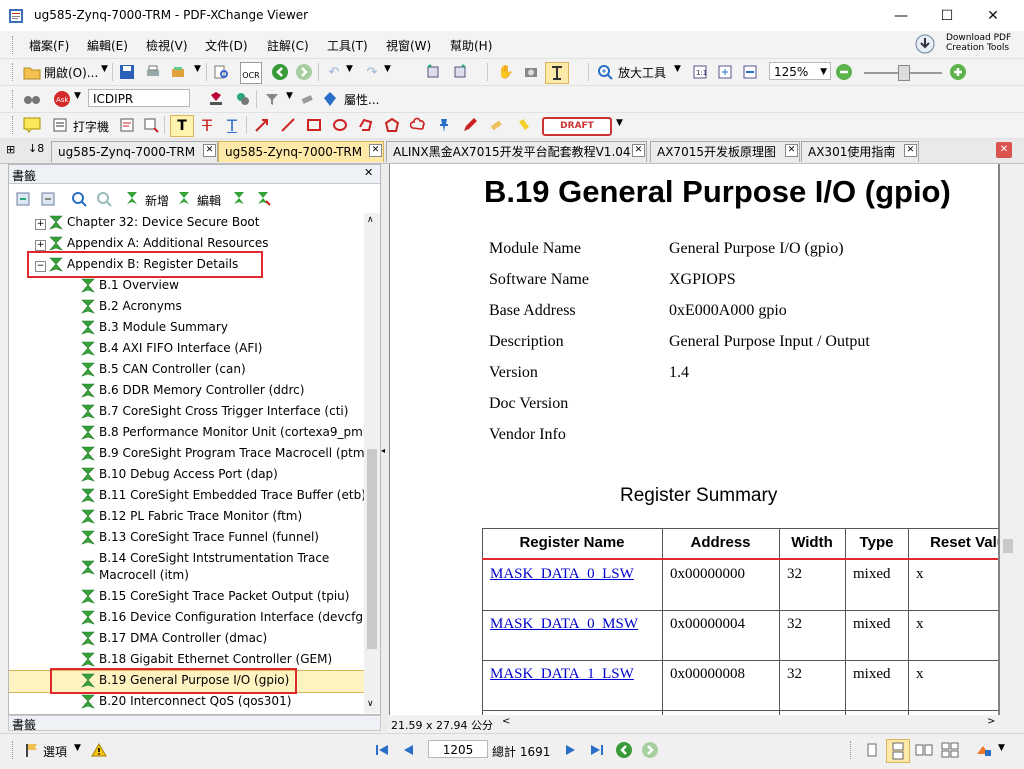  I want to click on continuous-facing-icon, so click(950, 750).